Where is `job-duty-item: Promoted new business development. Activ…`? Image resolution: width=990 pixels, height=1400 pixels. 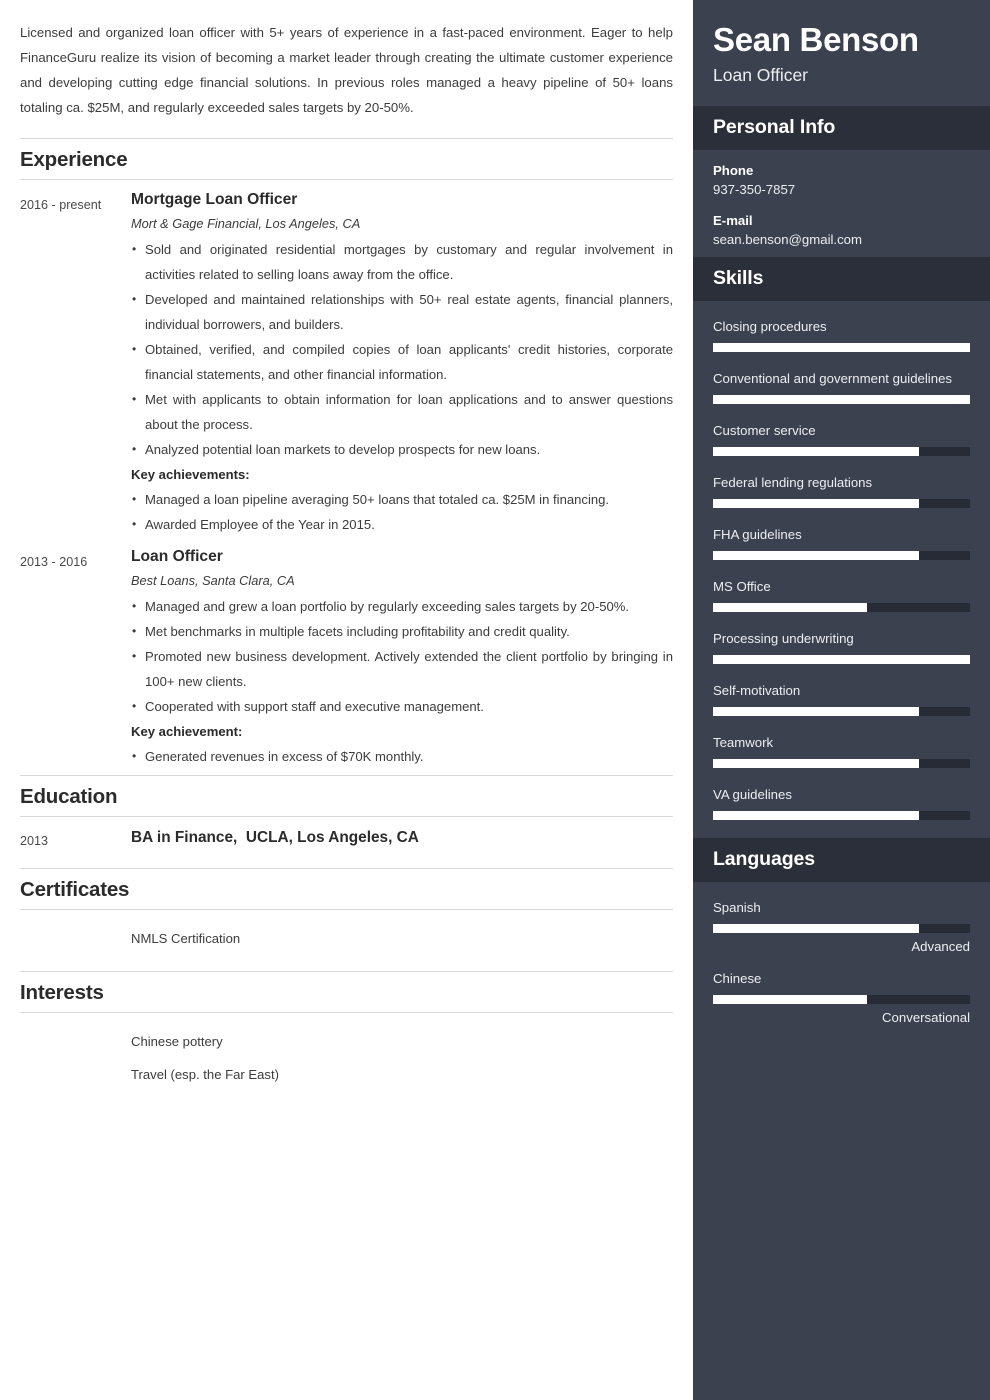
job-duty-item: Promoted new business development. Activ… is located at coordinates (402, 669).